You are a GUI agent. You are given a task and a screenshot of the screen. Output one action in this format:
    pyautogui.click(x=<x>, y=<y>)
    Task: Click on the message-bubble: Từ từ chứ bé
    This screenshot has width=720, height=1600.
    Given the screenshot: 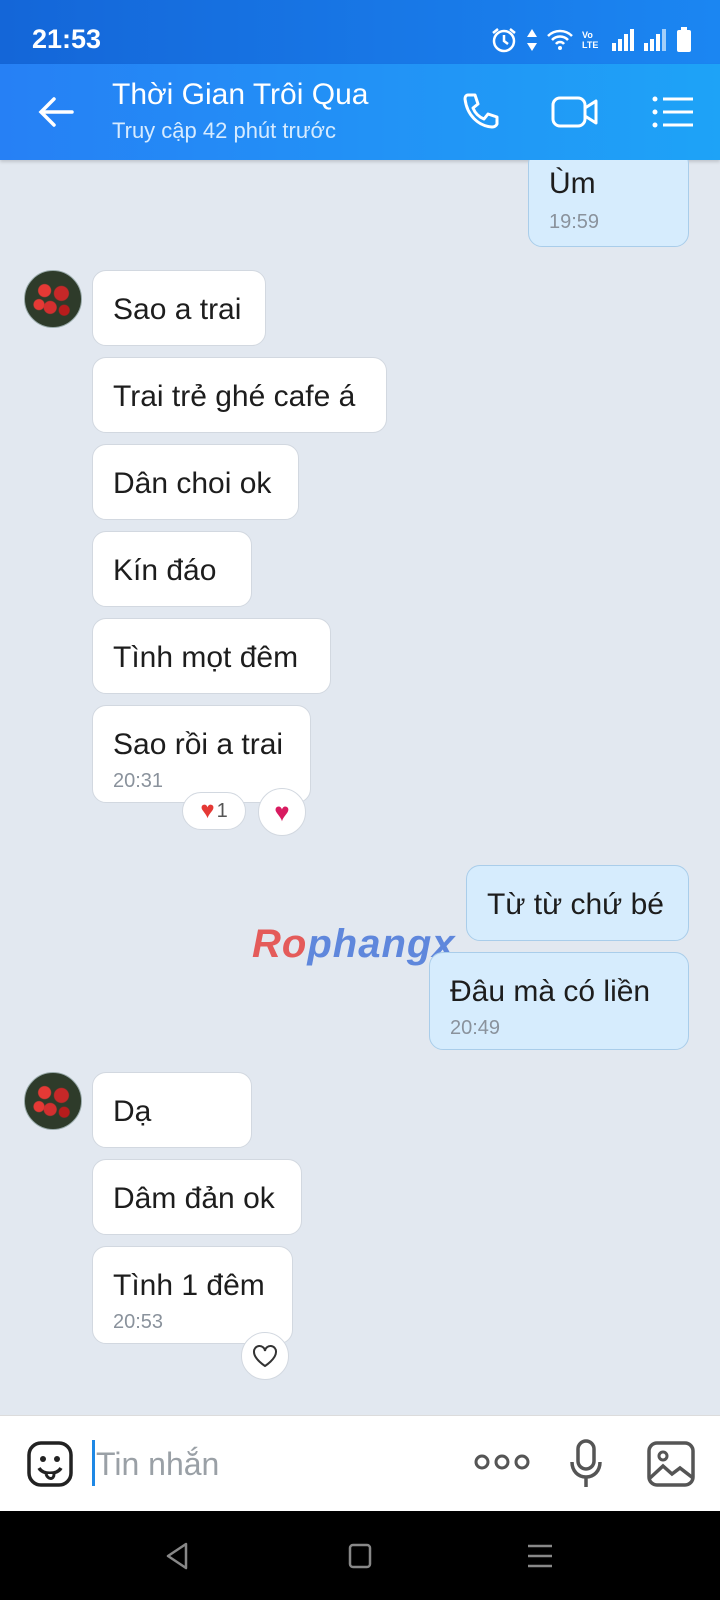 What is the action you would take?
    pyautogui.click(x=577, y=903)
    